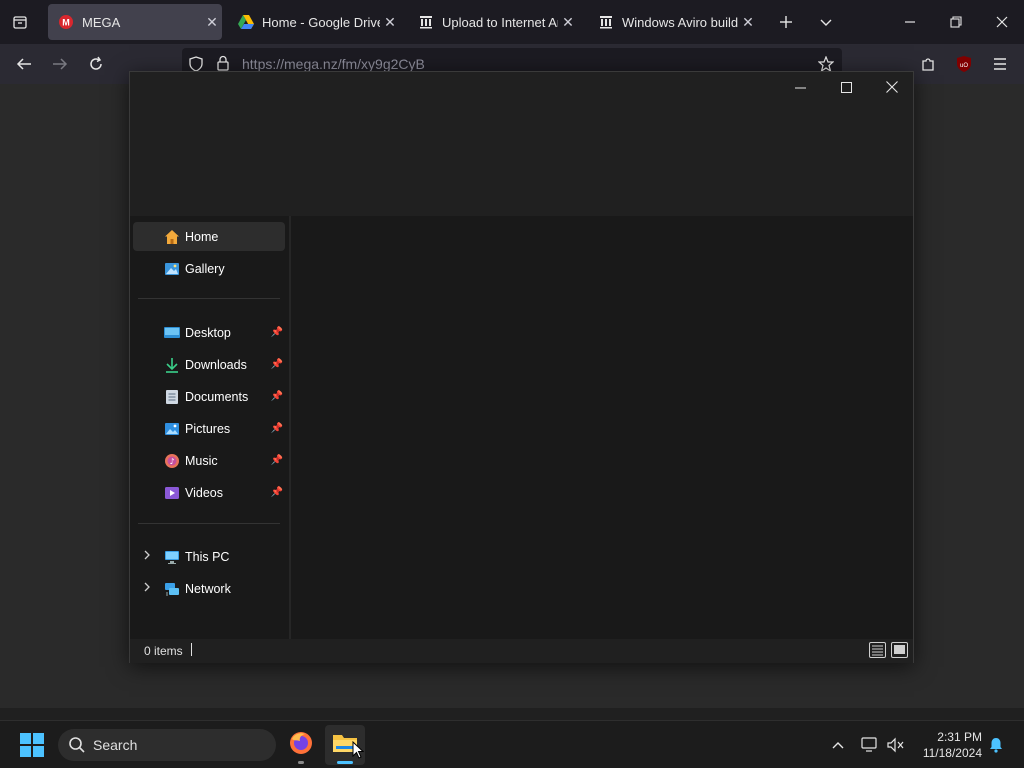  Describe the element at coordinates (204, 492) in the screenshot. I see `nav-item-label: Videos` at that location.